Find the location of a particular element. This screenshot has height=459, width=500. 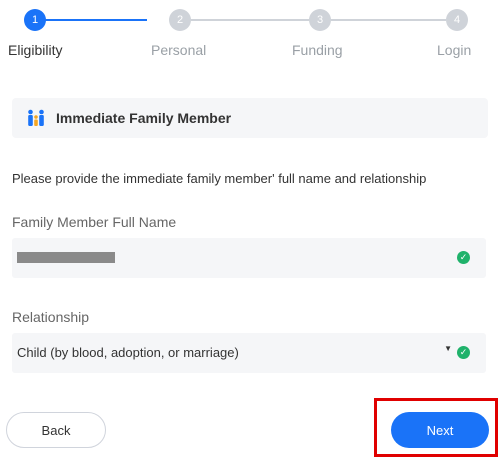

next-button: Next is located at coordinates (440, 430).